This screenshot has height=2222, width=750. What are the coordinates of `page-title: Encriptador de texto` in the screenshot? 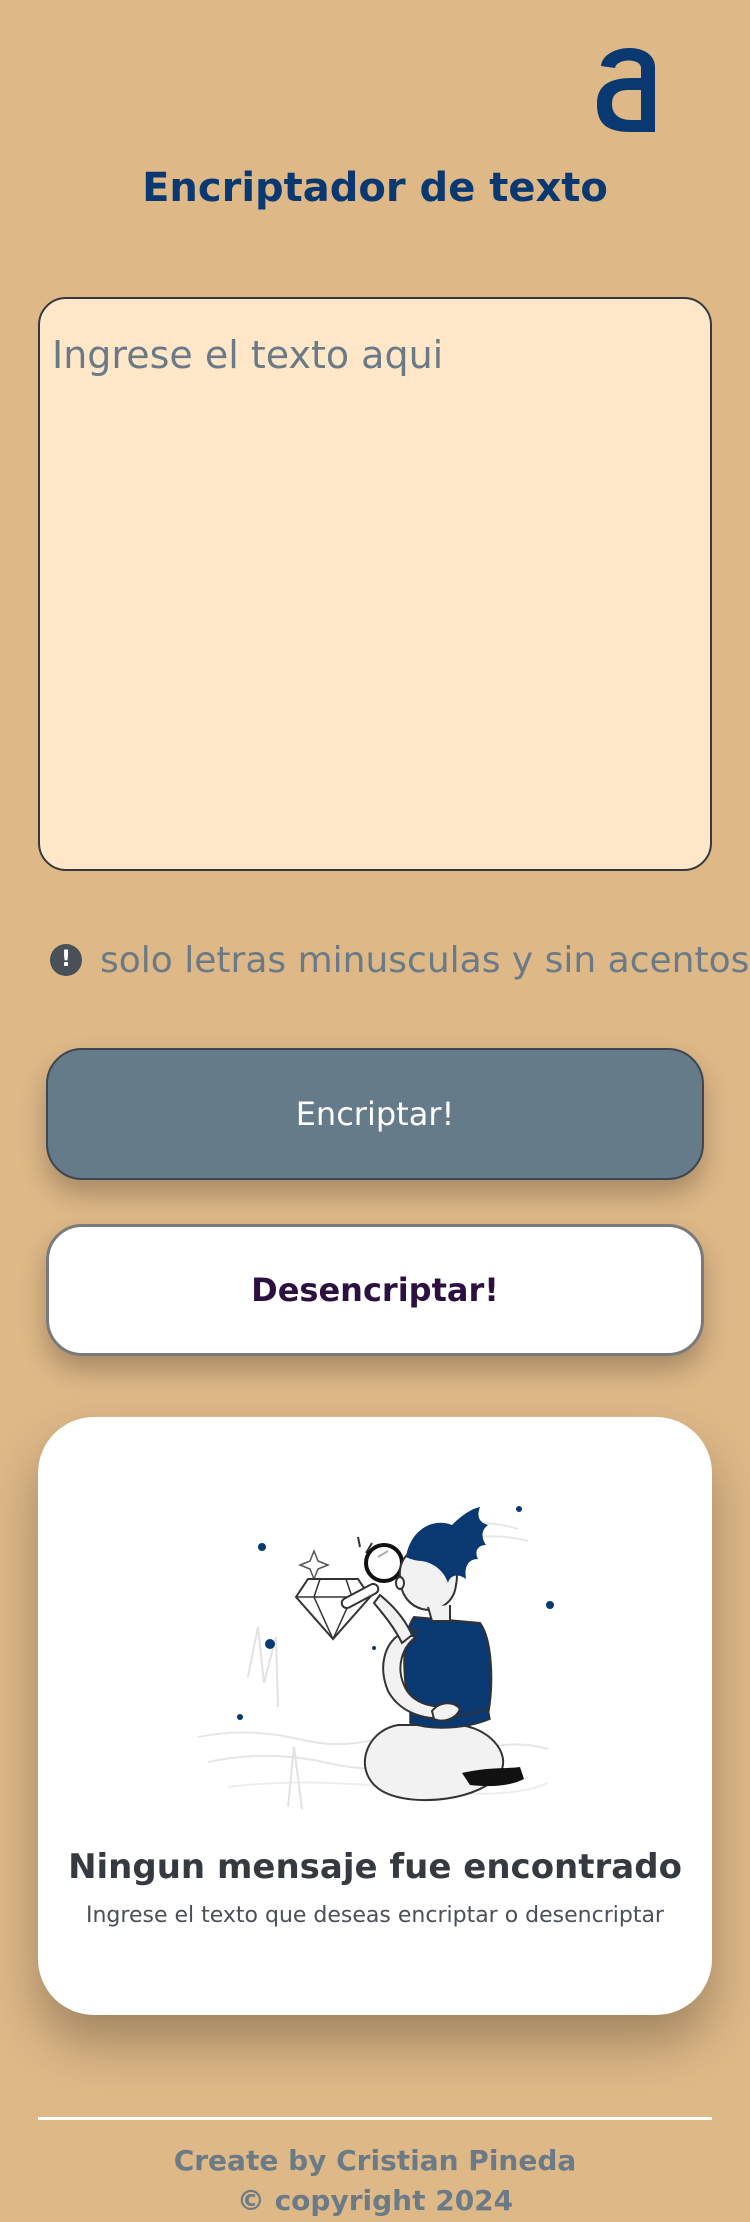 It's located at (375, 188).